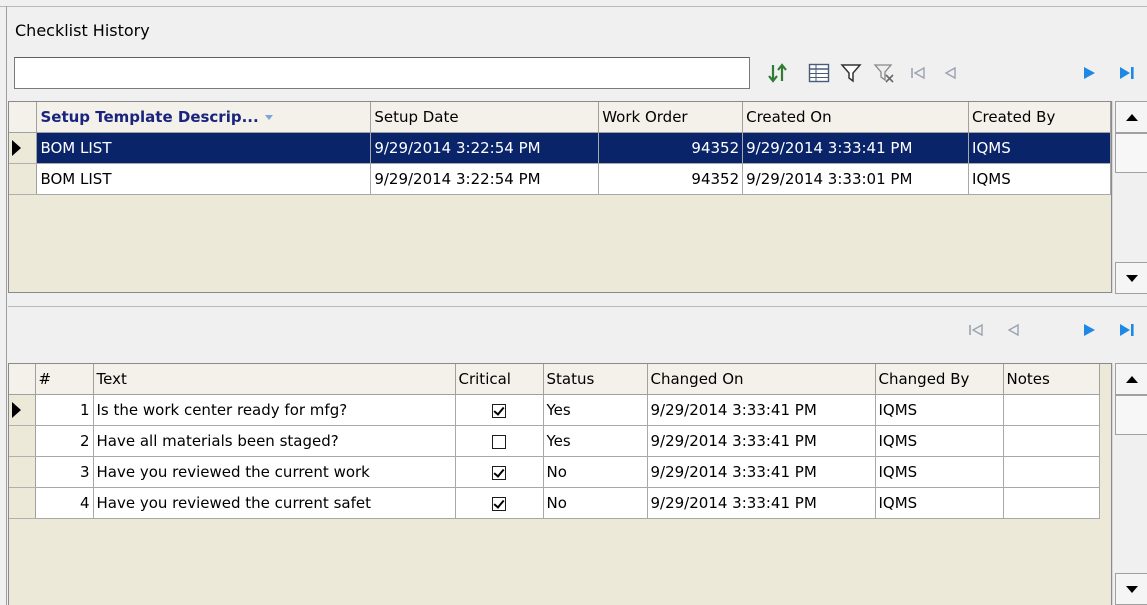 The width and height of the screenshot is (1147, 605). I want to click on column-header-notes: Notes, so click(1051, 379).